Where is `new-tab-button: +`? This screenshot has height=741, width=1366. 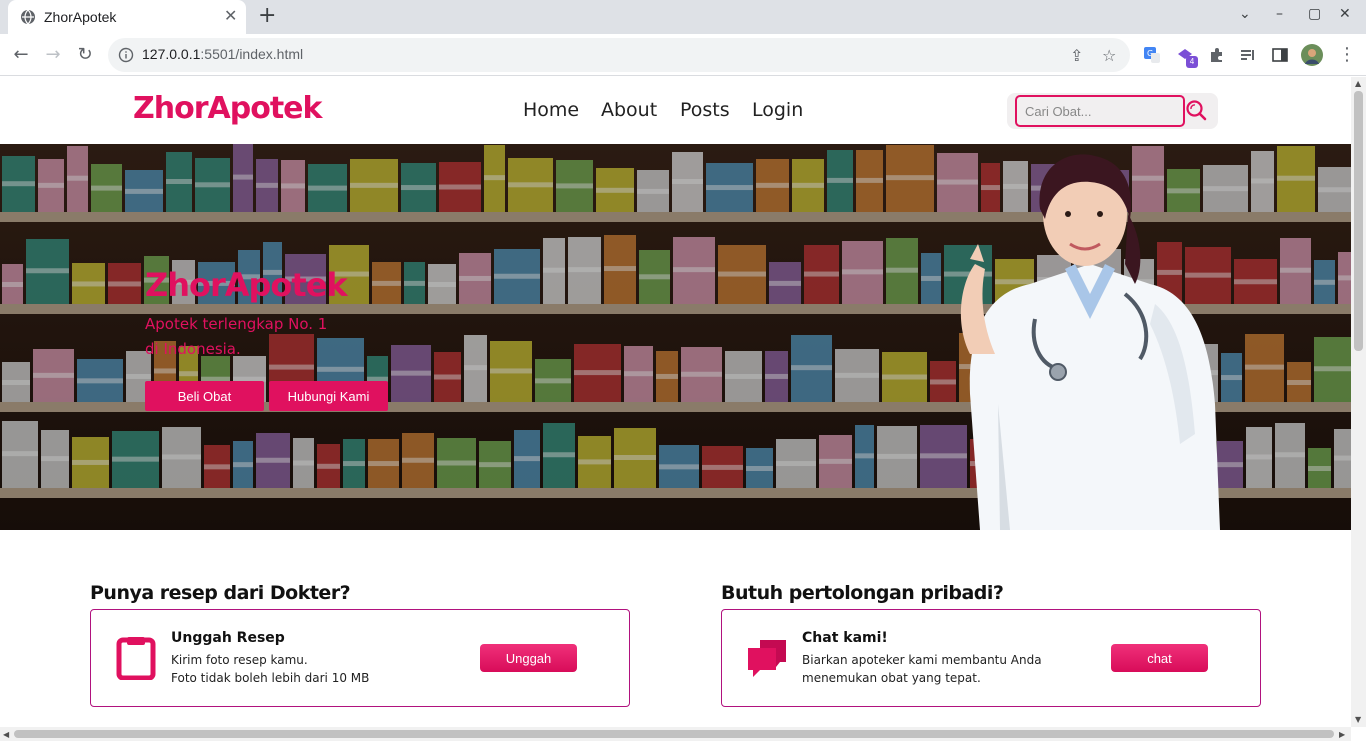
new-tab-button: + is located at coordinates (267, 16).